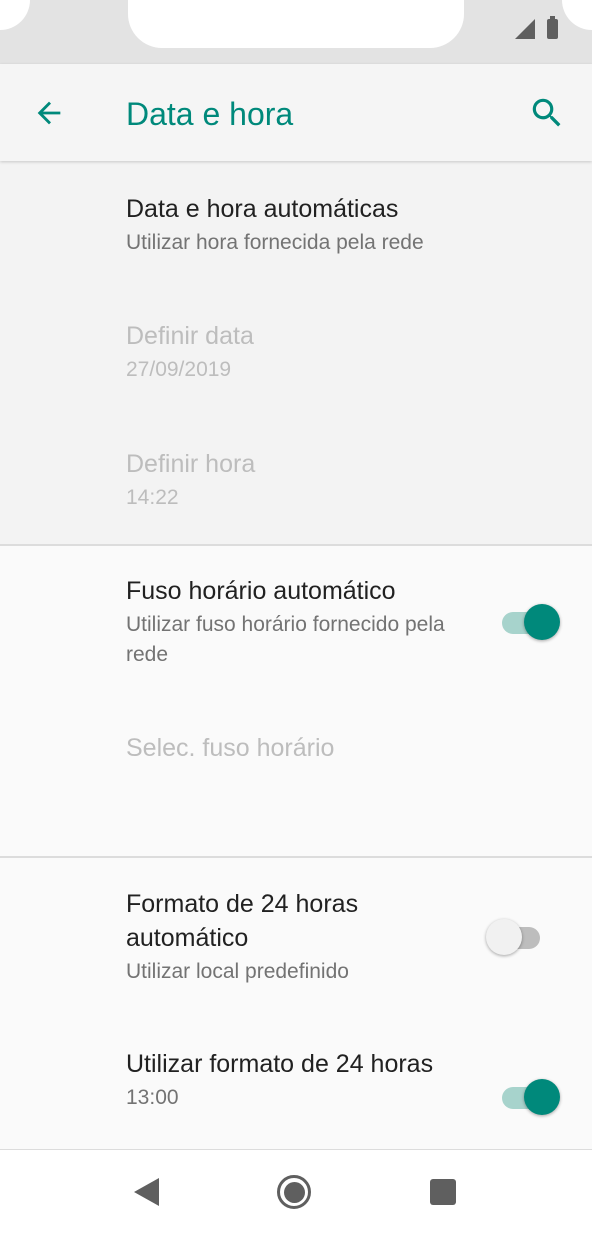 This screenshot has width=592, height=1233. I want to click on nav-recents-icon, so click(443, 1192).